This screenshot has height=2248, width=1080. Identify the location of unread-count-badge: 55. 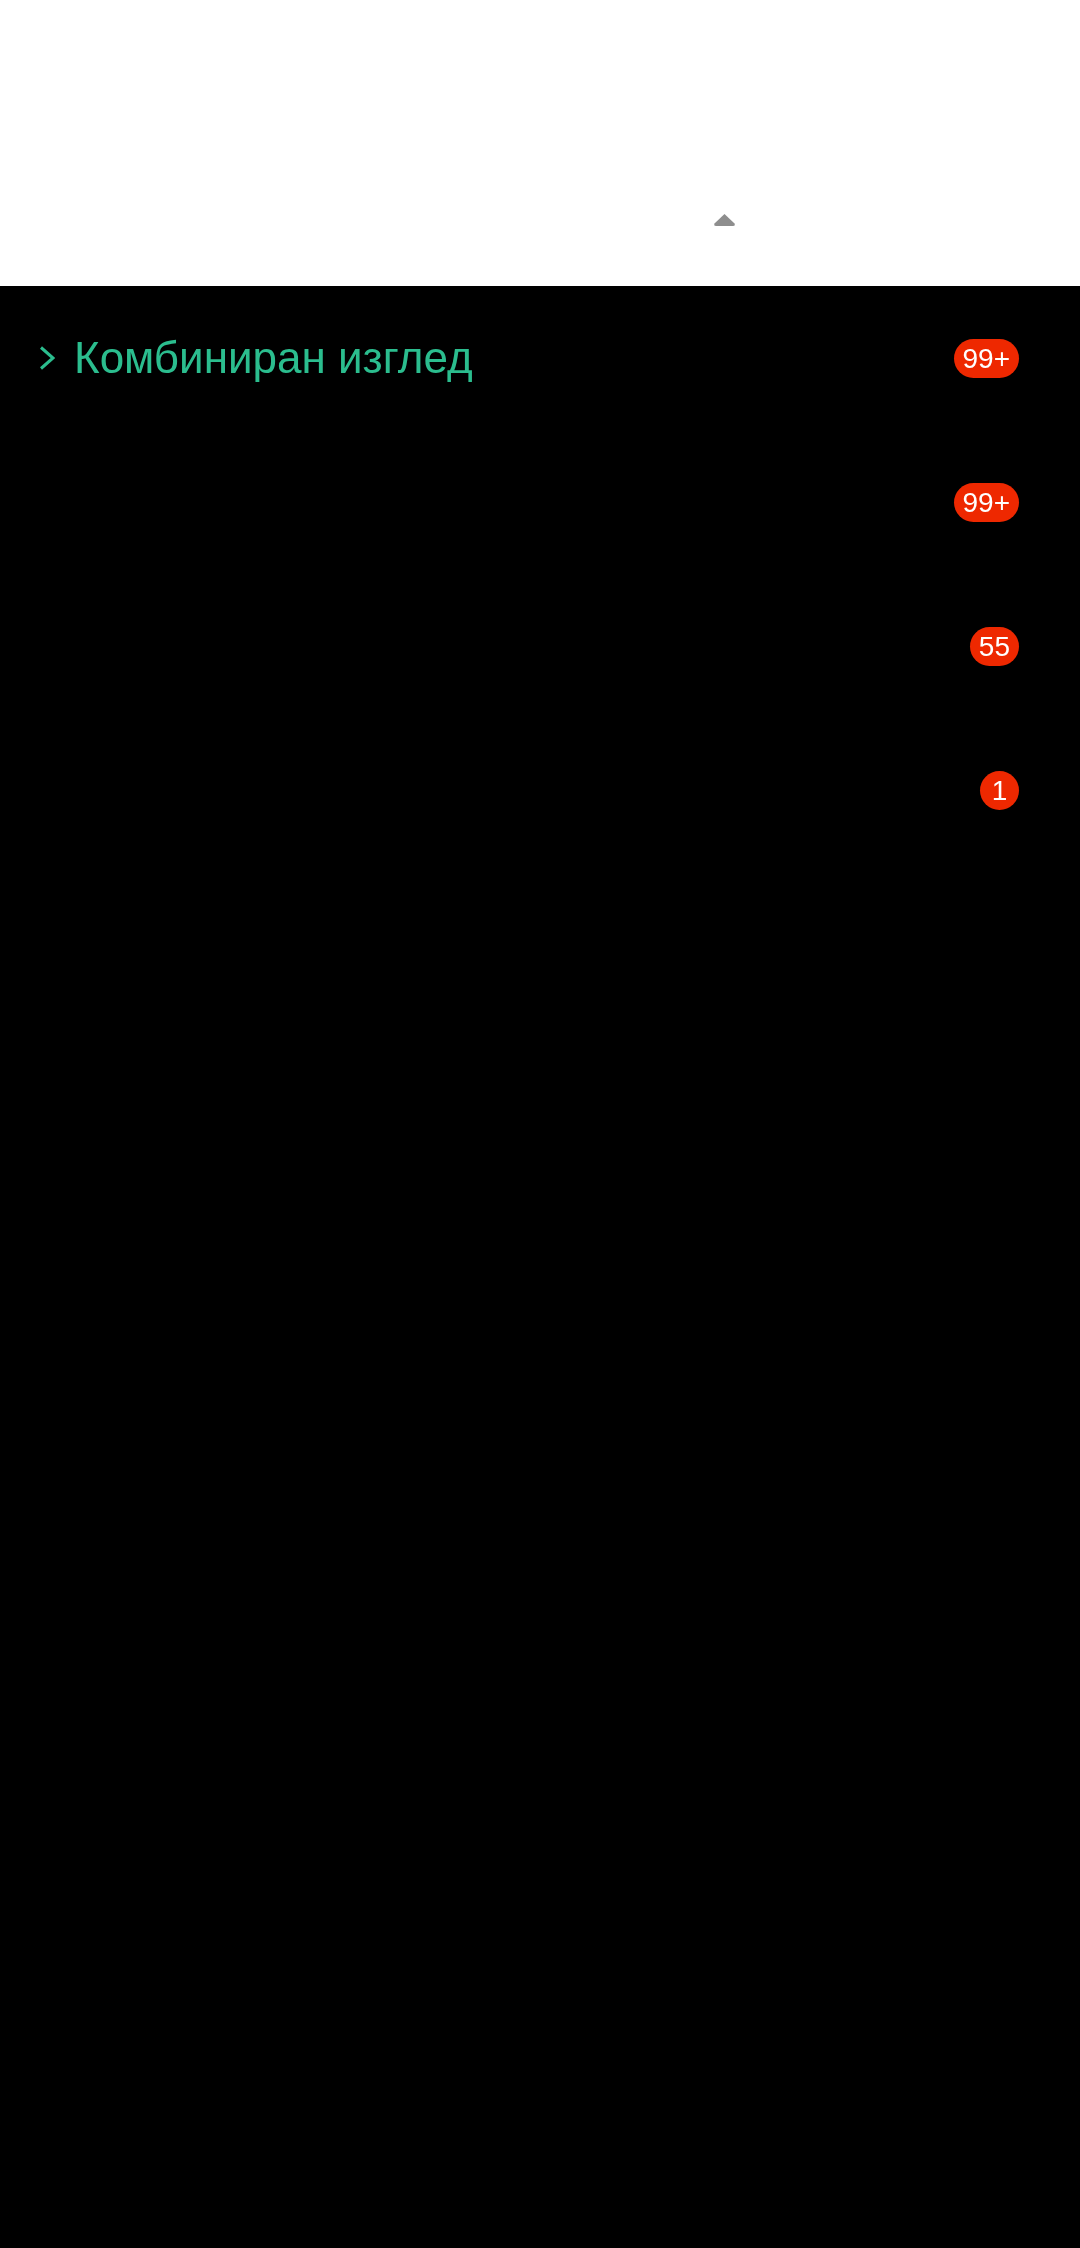
(994, 646).